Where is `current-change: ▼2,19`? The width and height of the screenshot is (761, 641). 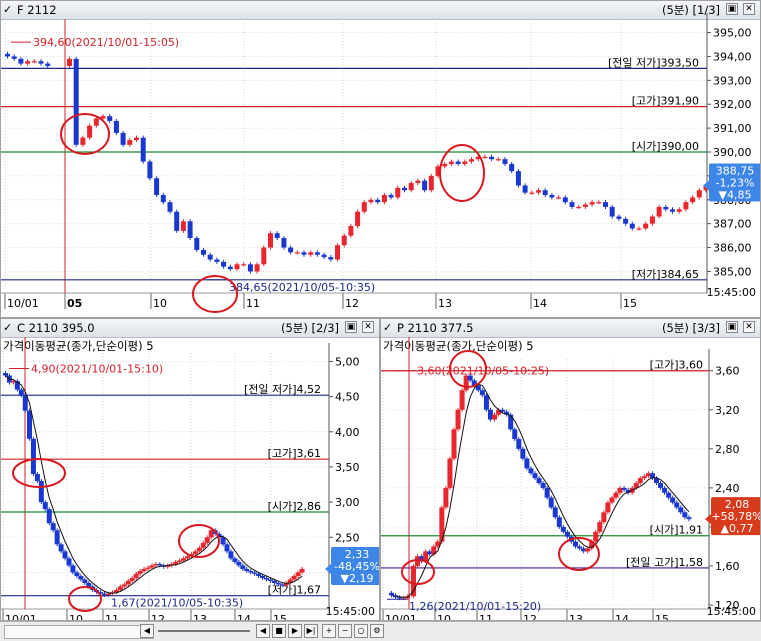 current-change: ▼2,19 is located at coordinates (357, 578).